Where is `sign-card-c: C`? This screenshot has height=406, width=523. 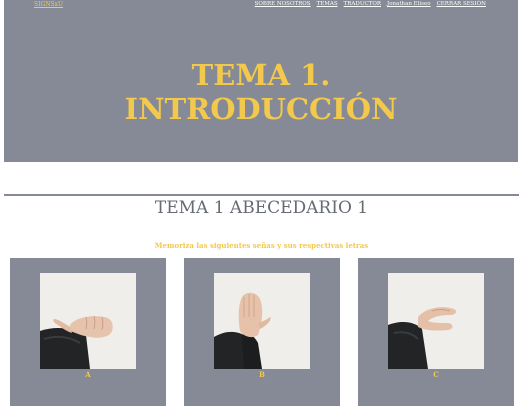
sign-card-c: C is located at coordinates (436, 332).